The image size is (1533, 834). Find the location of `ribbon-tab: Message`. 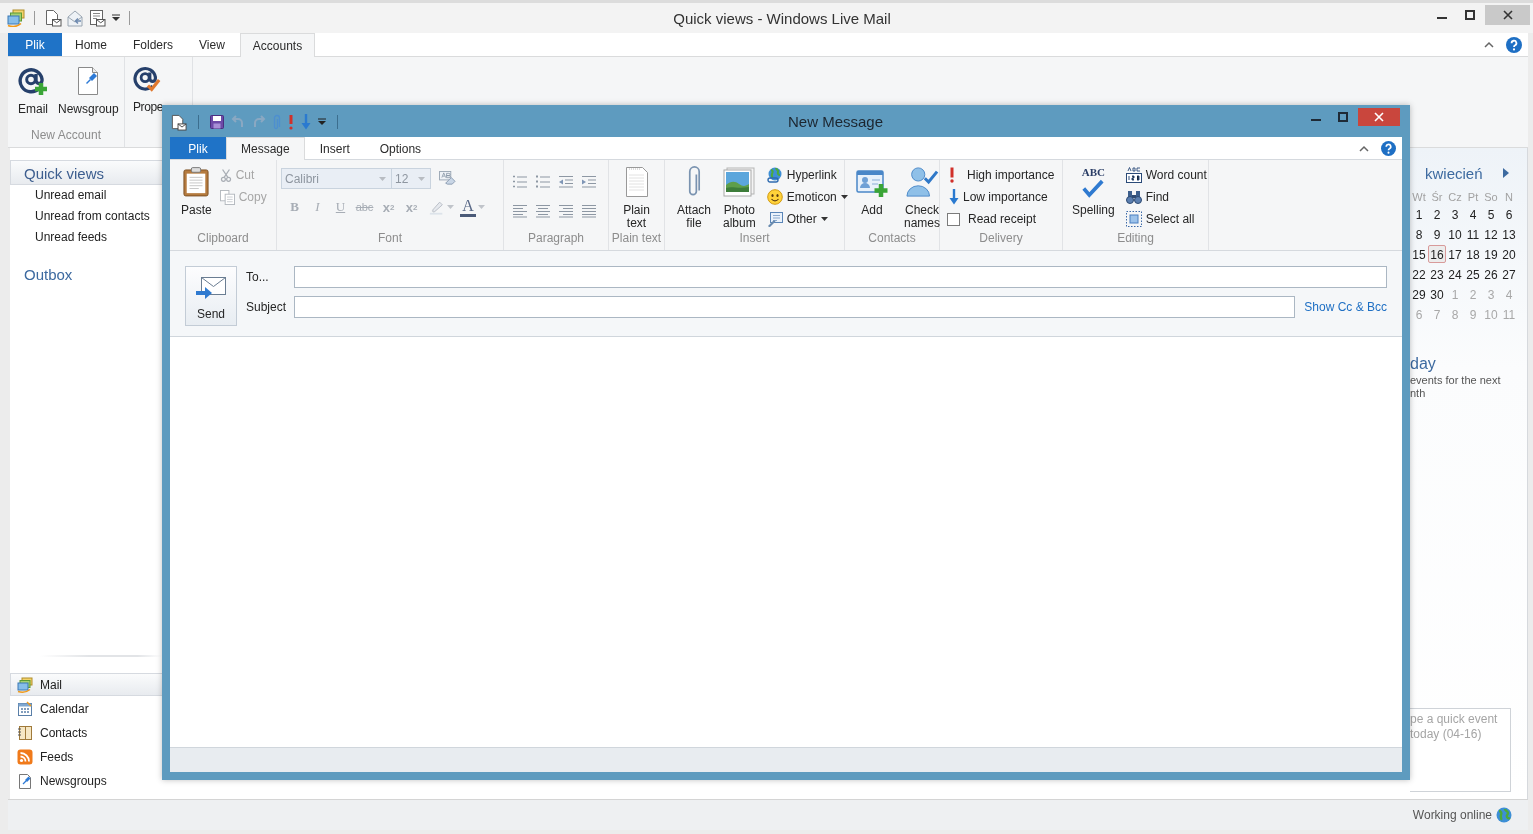

ribbon-tab: Message is located at coordinates (265, 148).